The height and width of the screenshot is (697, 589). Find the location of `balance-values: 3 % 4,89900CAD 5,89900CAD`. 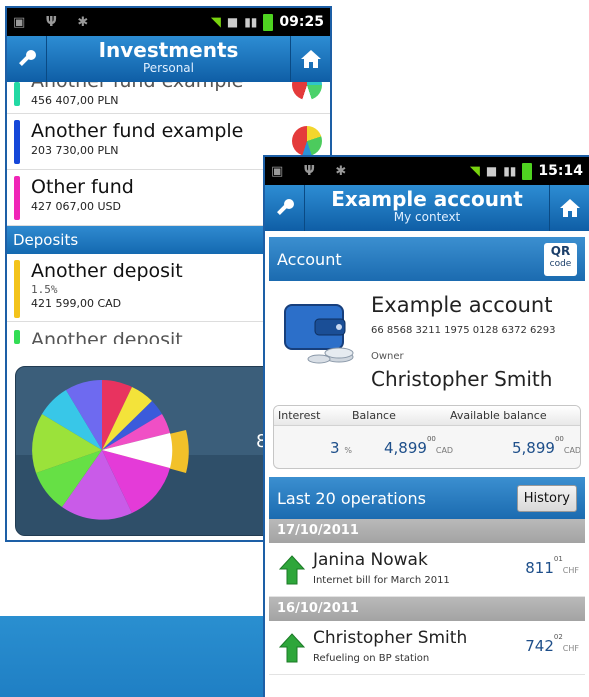

balance-values: 3 % 4,89900CAD 5,89900CAD is located at coordinates (427, 447).